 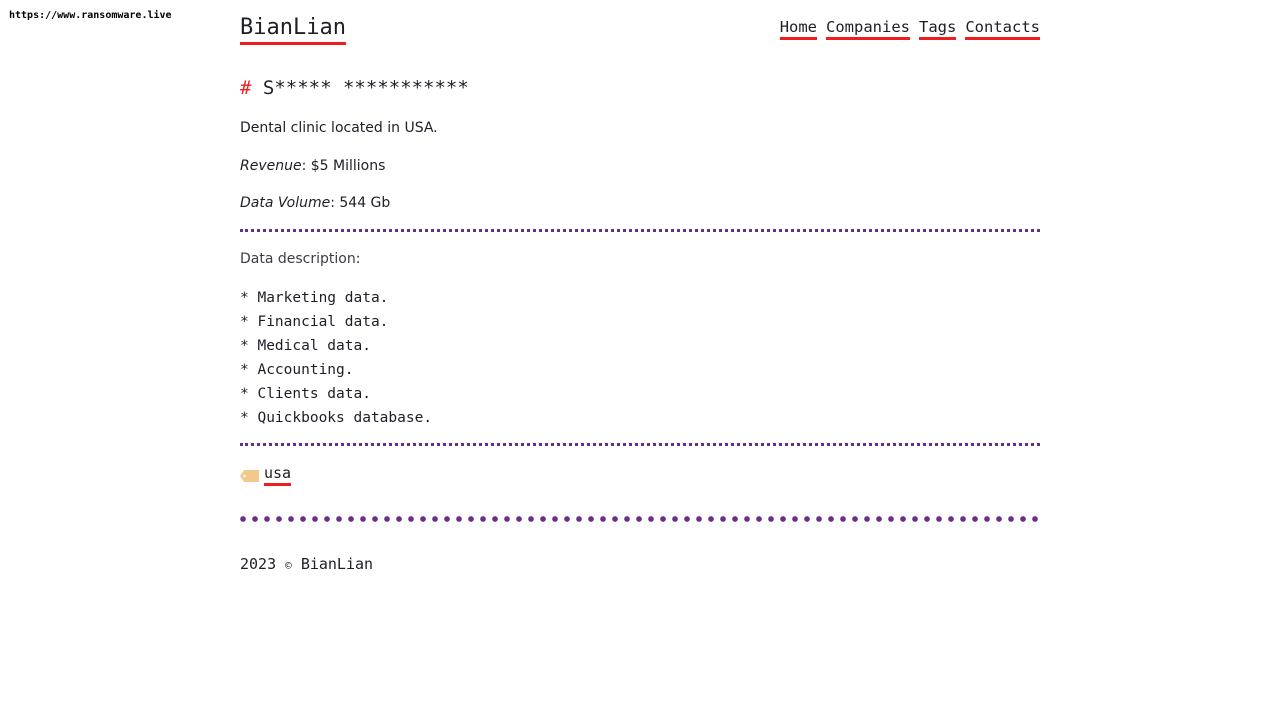 I want to click on tag-row: usa, so click(x=266, y=475).